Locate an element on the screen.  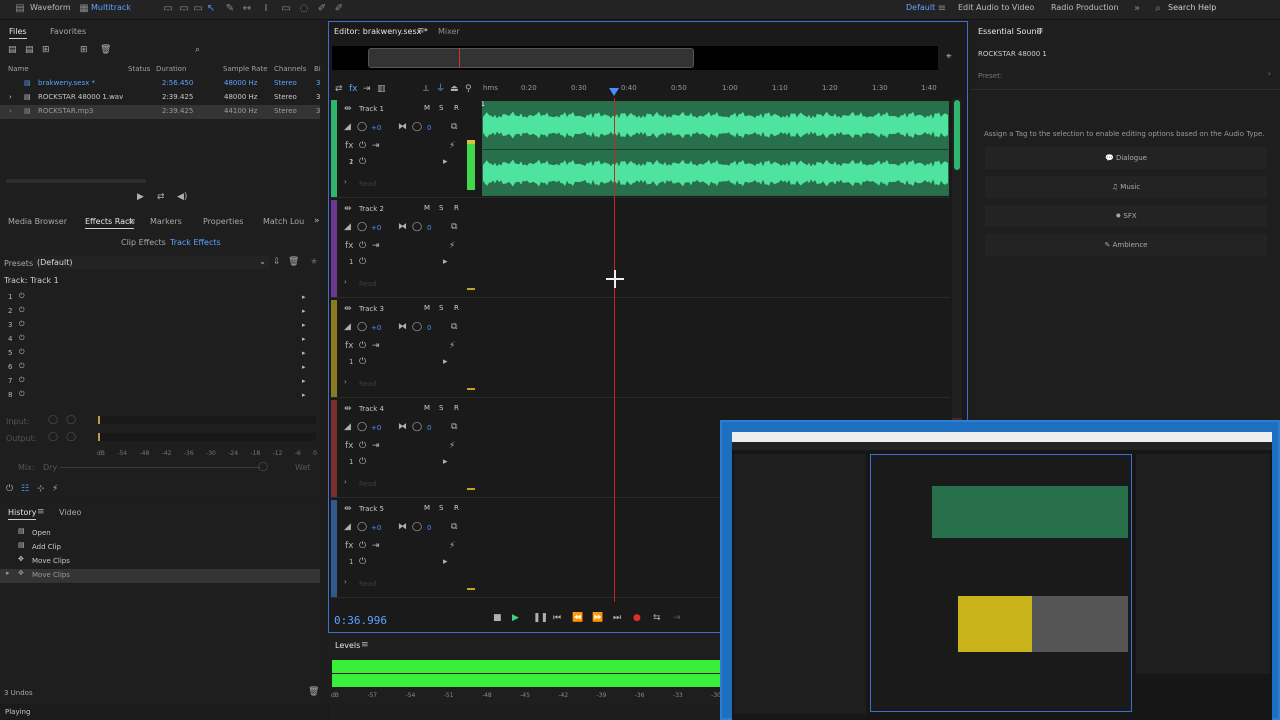
mute-button: M is located at coordinates (427, 408).